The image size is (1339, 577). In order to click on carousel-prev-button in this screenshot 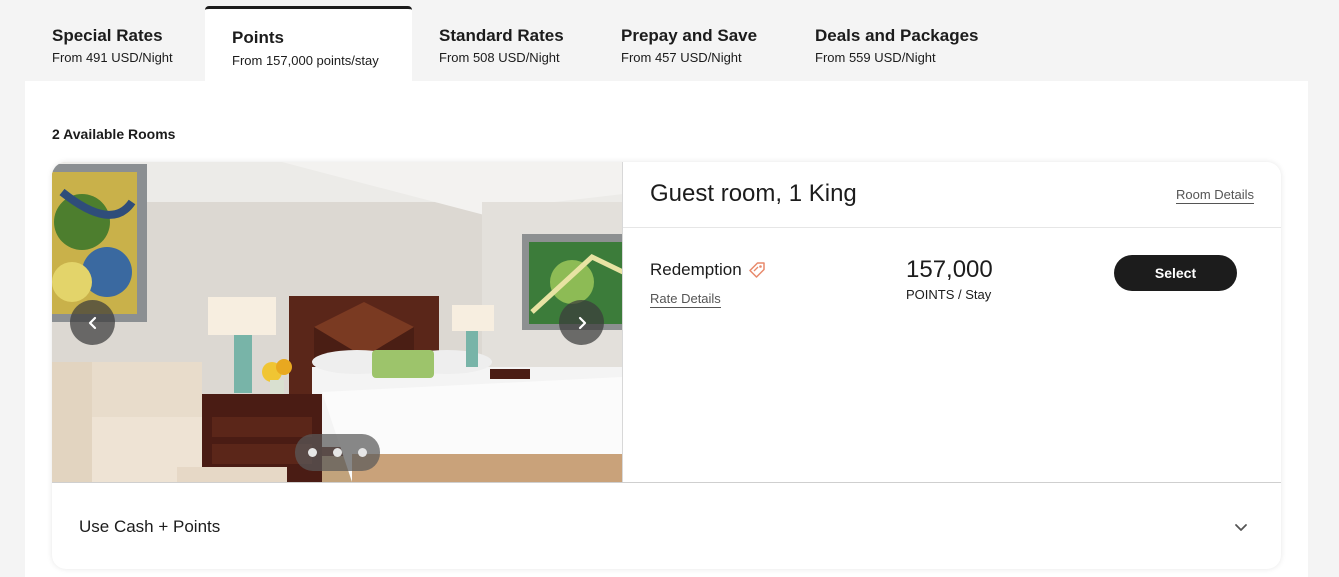, I will do `click(92, 322)`.